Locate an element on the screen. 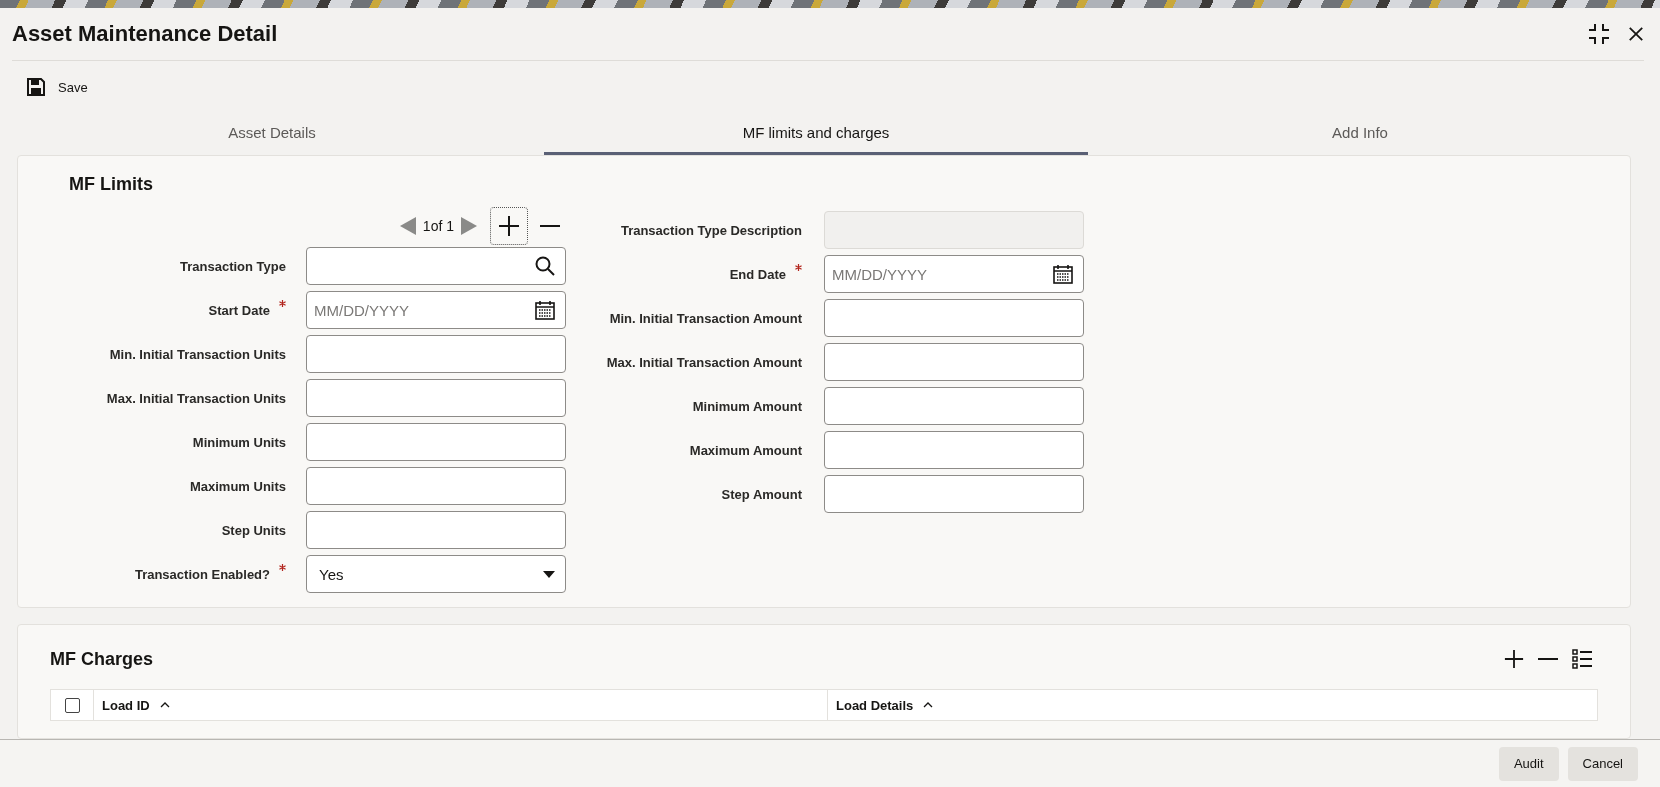 The image size is (1660, 787). list-icon is located at coordinates (1582, 659).